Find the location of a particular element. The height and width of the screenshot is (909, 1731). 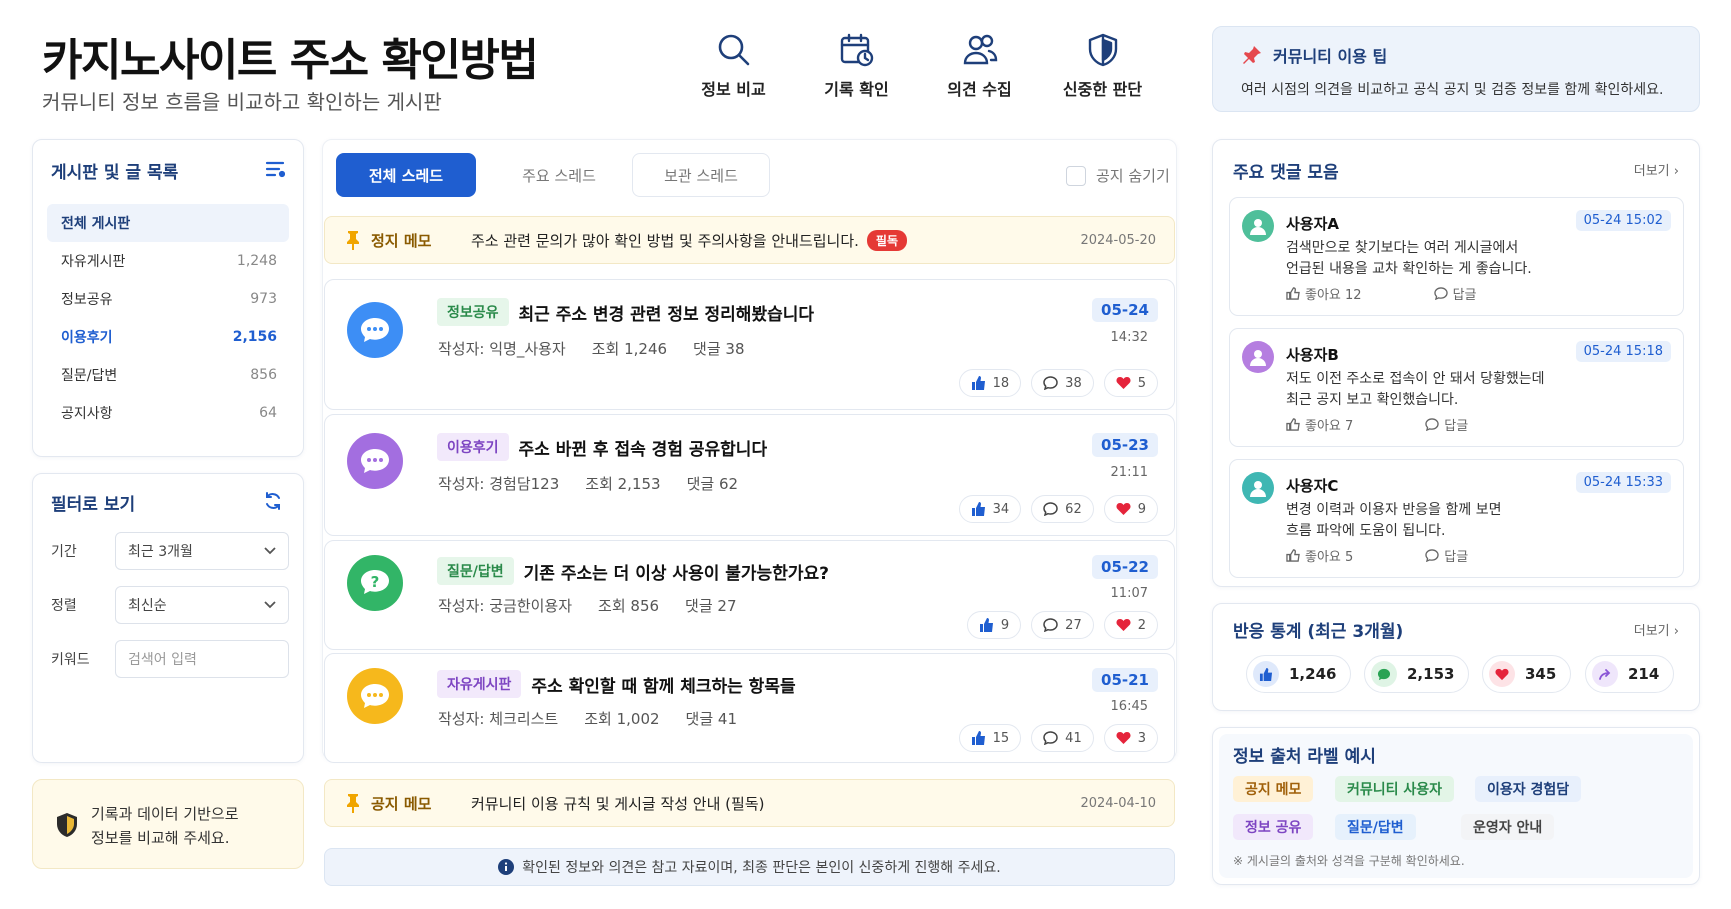

like-button: 9 is located at coordinates (994, 625).